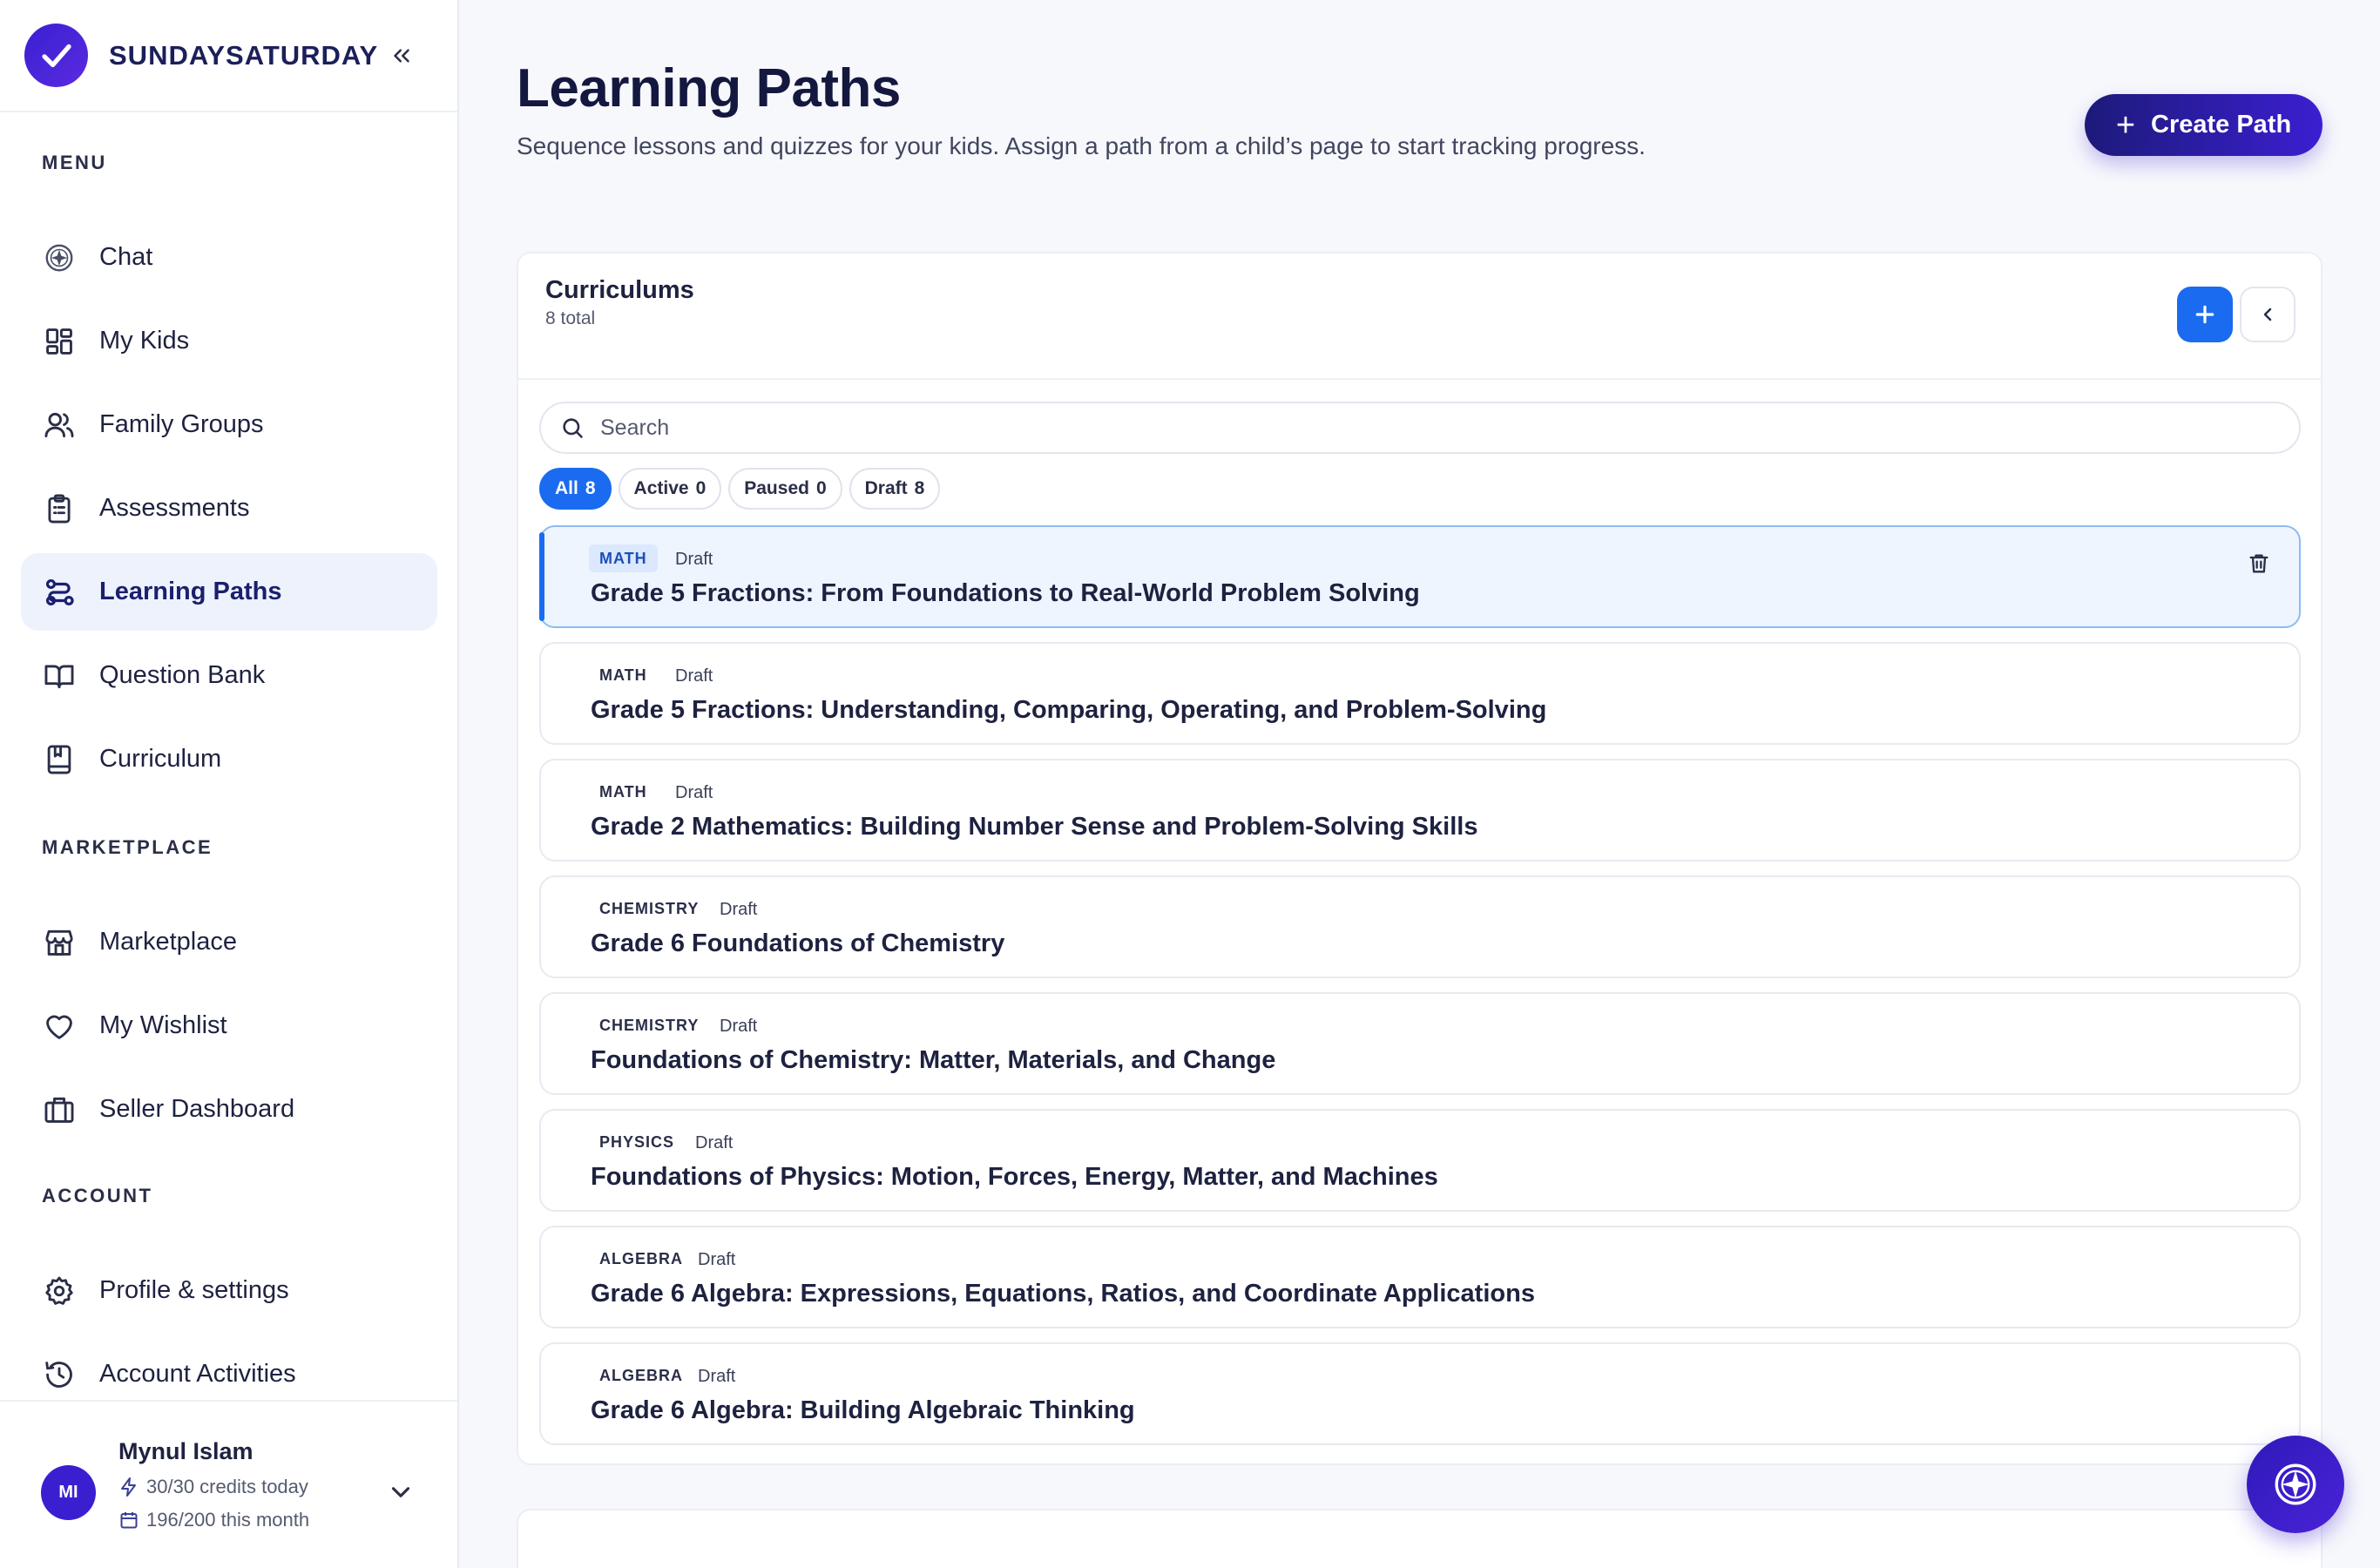 The image size is (2380, 1568). I want to click on search-field, so click(1420, 428).